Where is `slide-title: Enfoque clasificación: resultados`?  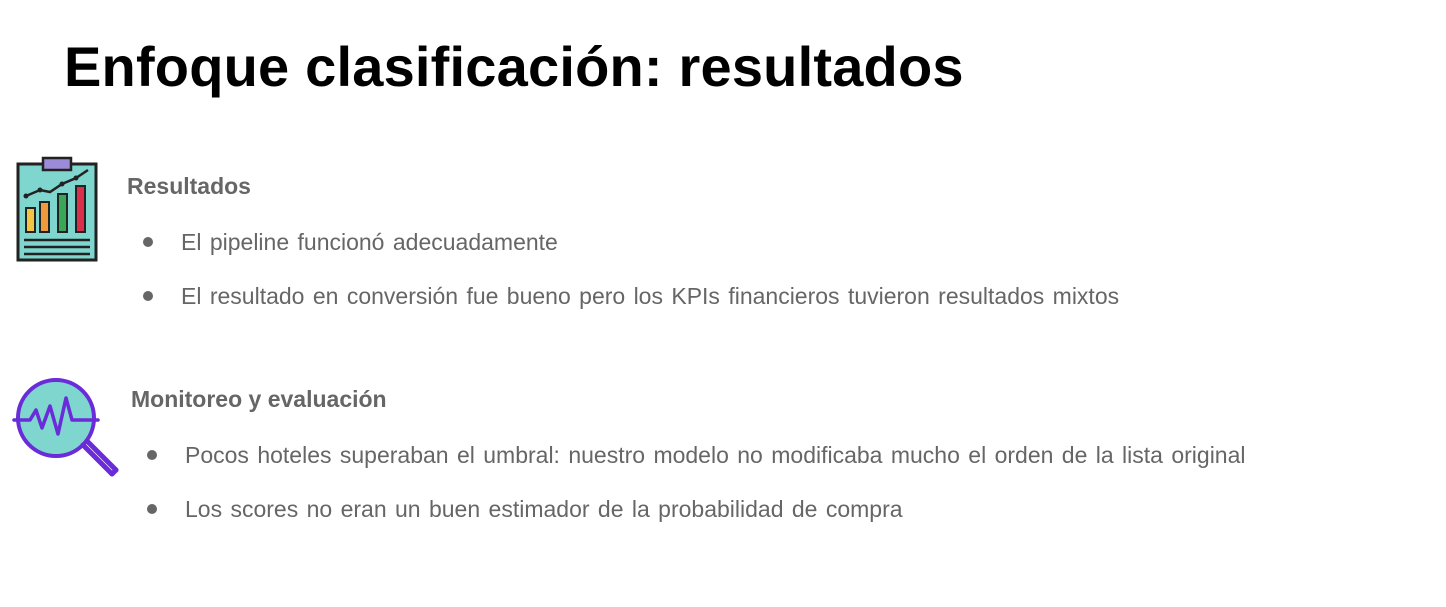 slide-title: Enfoque clasificación: resultados is located at coordinates (514, 66).